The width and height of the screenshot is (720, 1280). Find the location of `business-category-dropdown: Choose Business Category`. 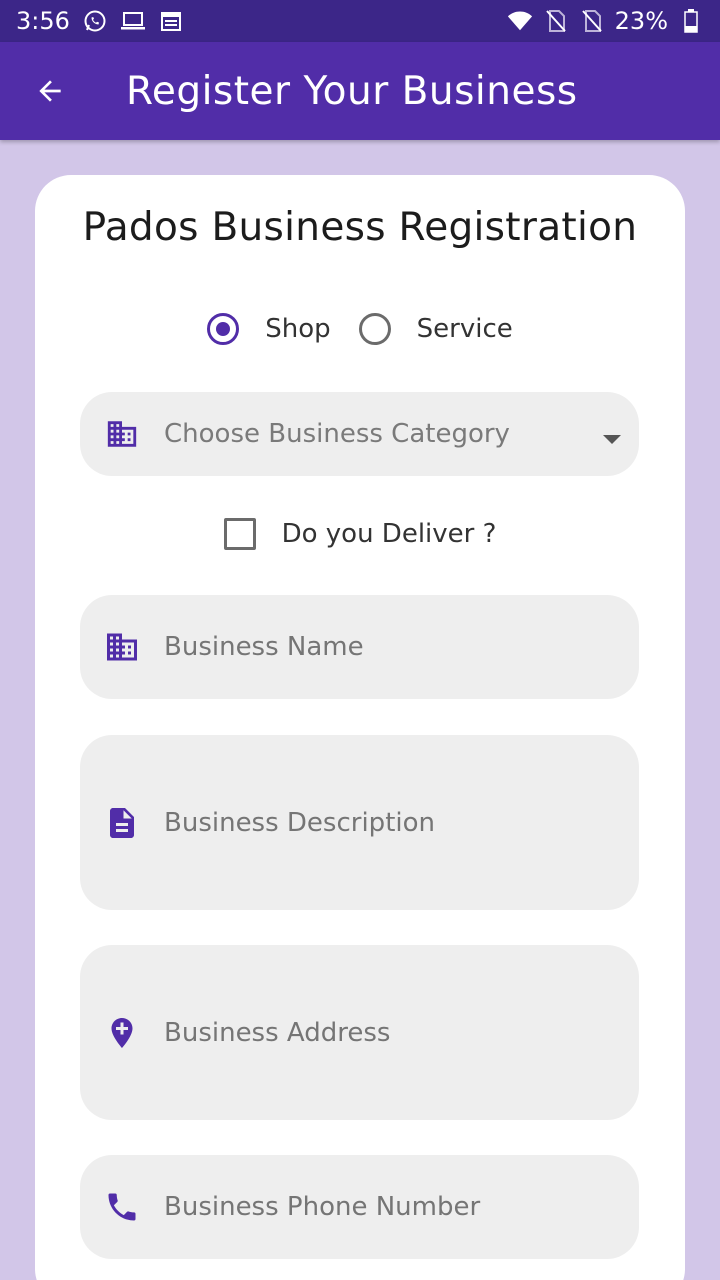

business-category-dropdown: Choose Business Category is located at coordinates (359, 434).